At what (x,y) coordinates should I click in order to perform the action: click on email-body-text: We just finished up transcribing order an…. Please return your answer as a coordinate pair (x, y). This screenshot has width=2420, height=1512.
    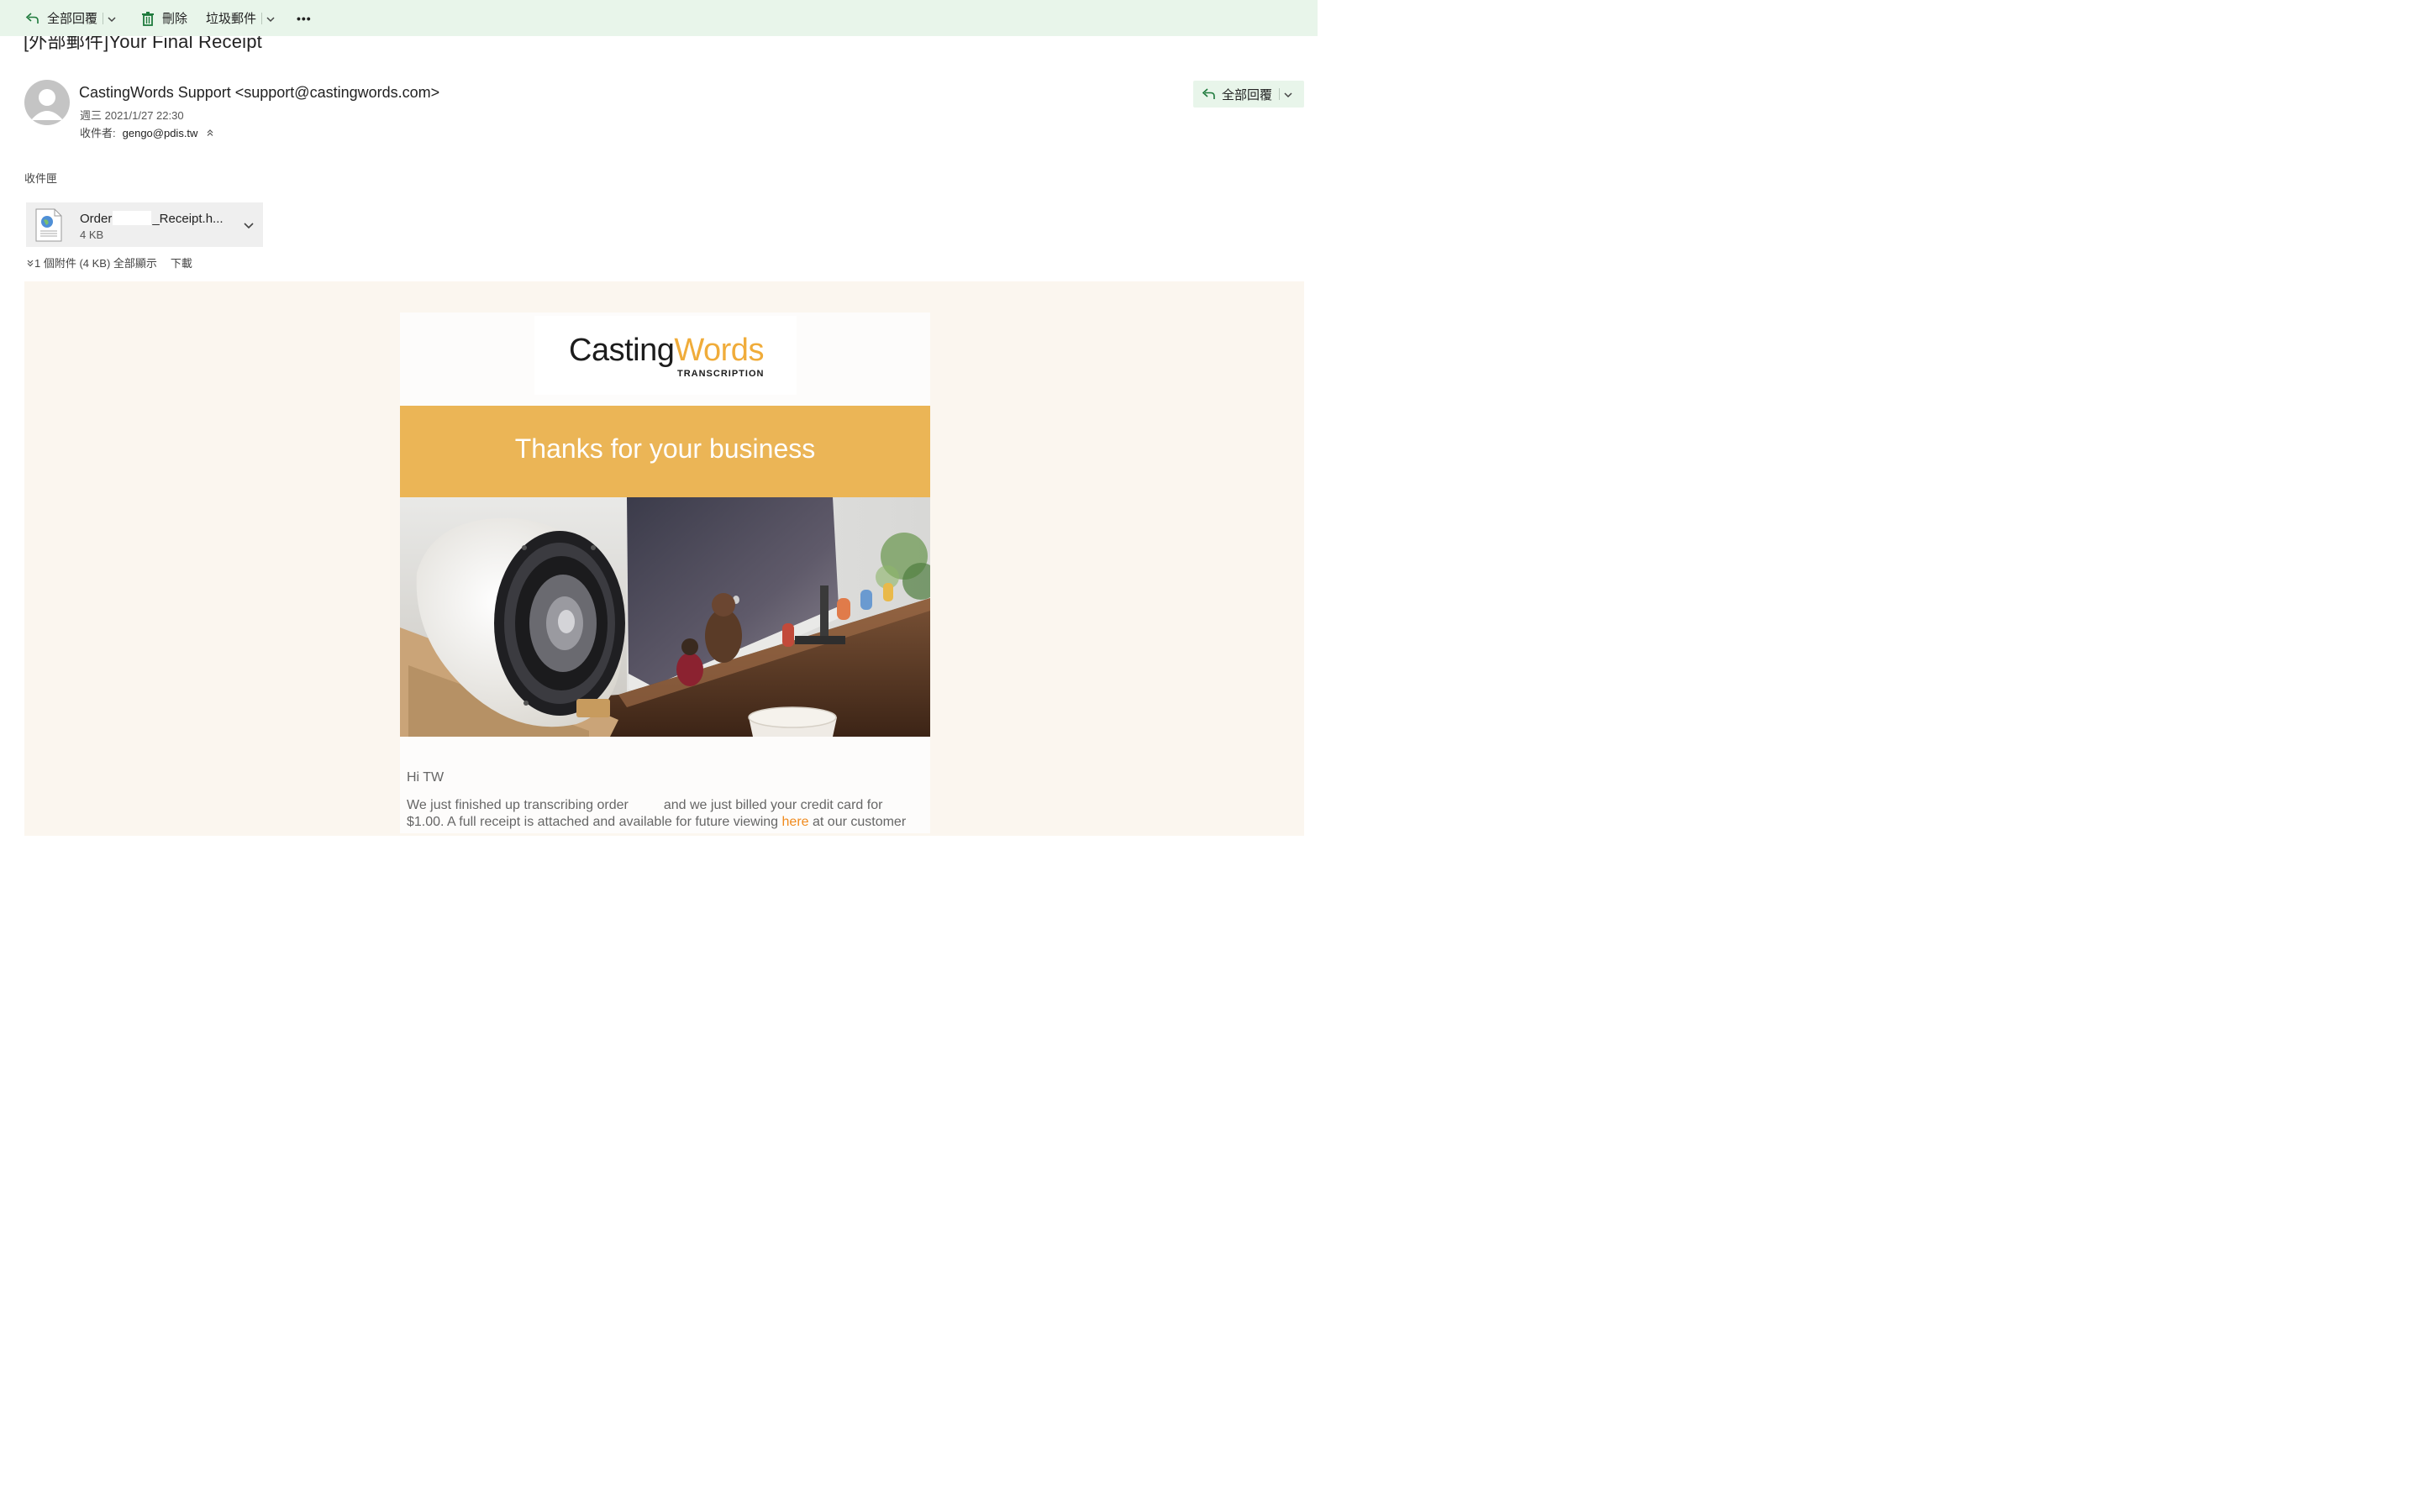
    Looking at the image, I should click on (663, 814).